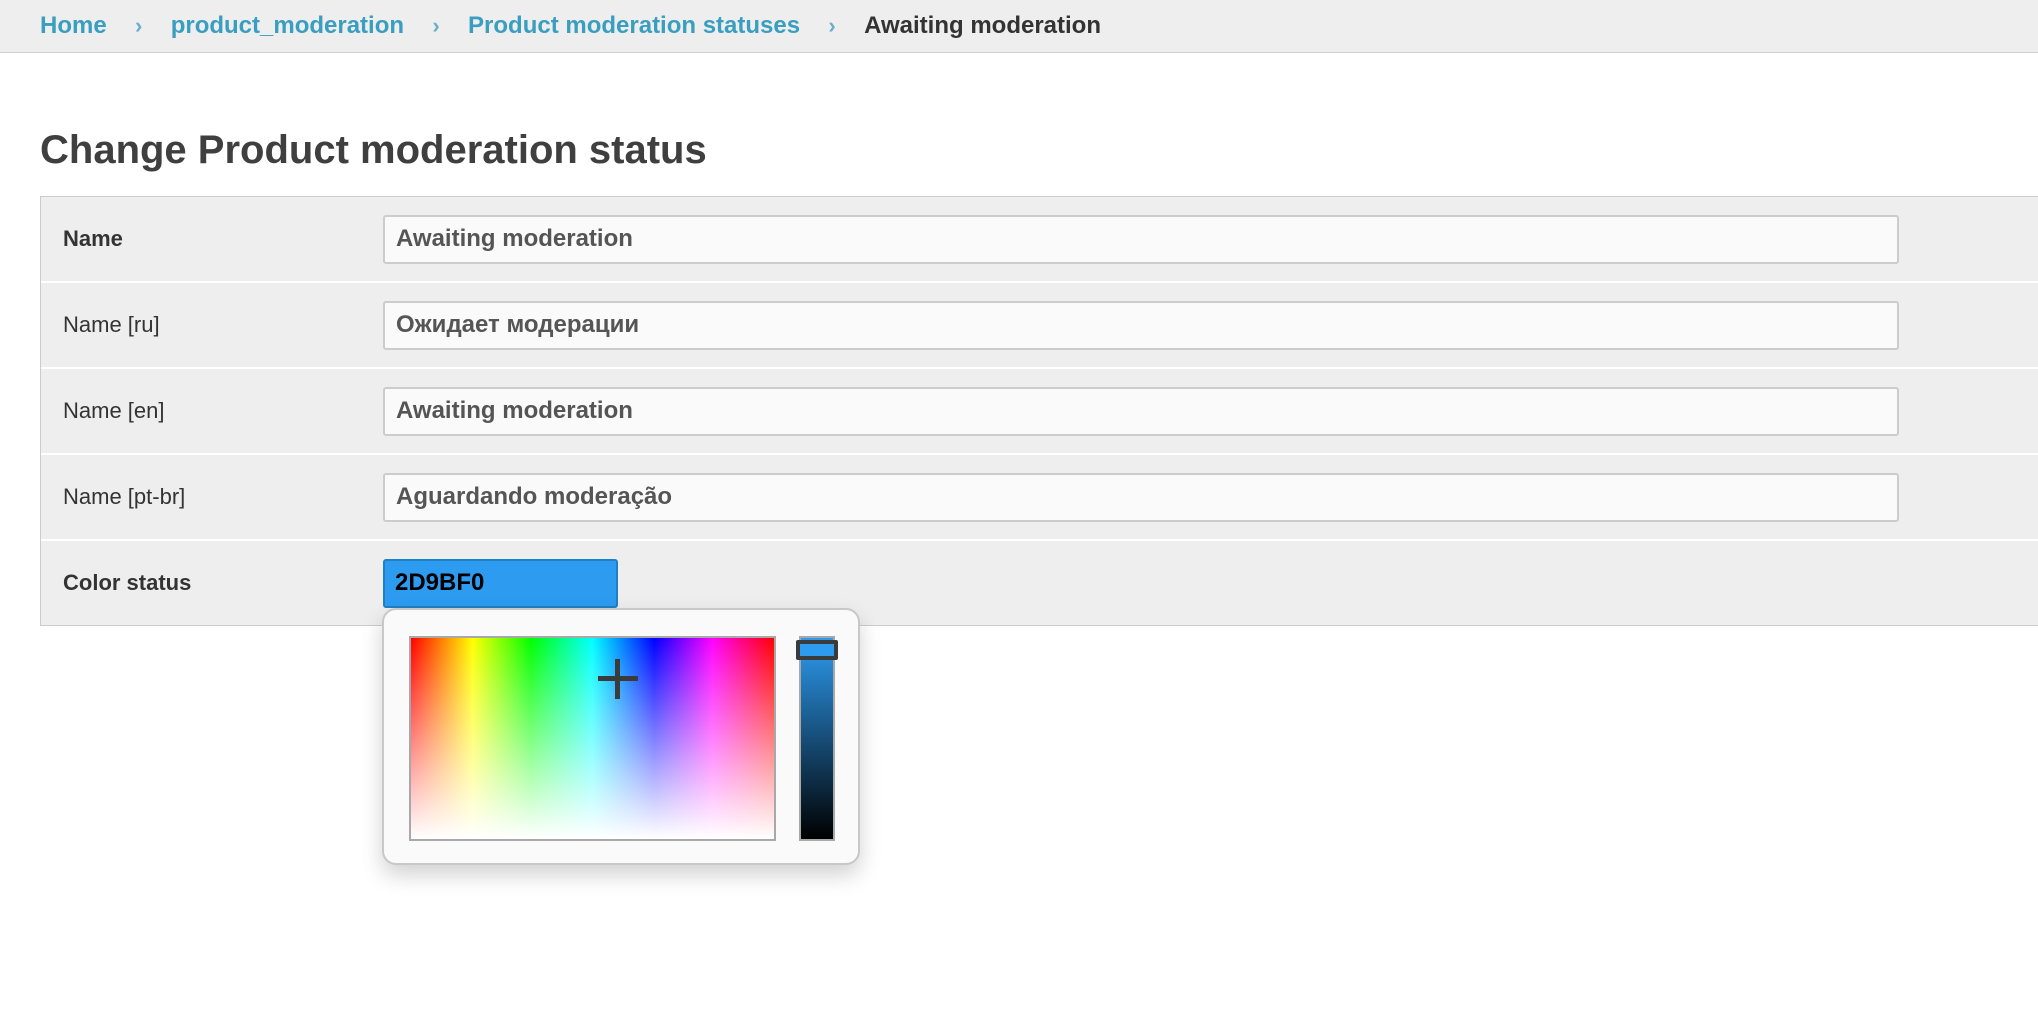 The width and height of the screenshot is (2038, 1014). What do you see at coordinates (127, 582) in the screenshot?
I see `color-status-label: Color status` at bounding box center [127, 582].